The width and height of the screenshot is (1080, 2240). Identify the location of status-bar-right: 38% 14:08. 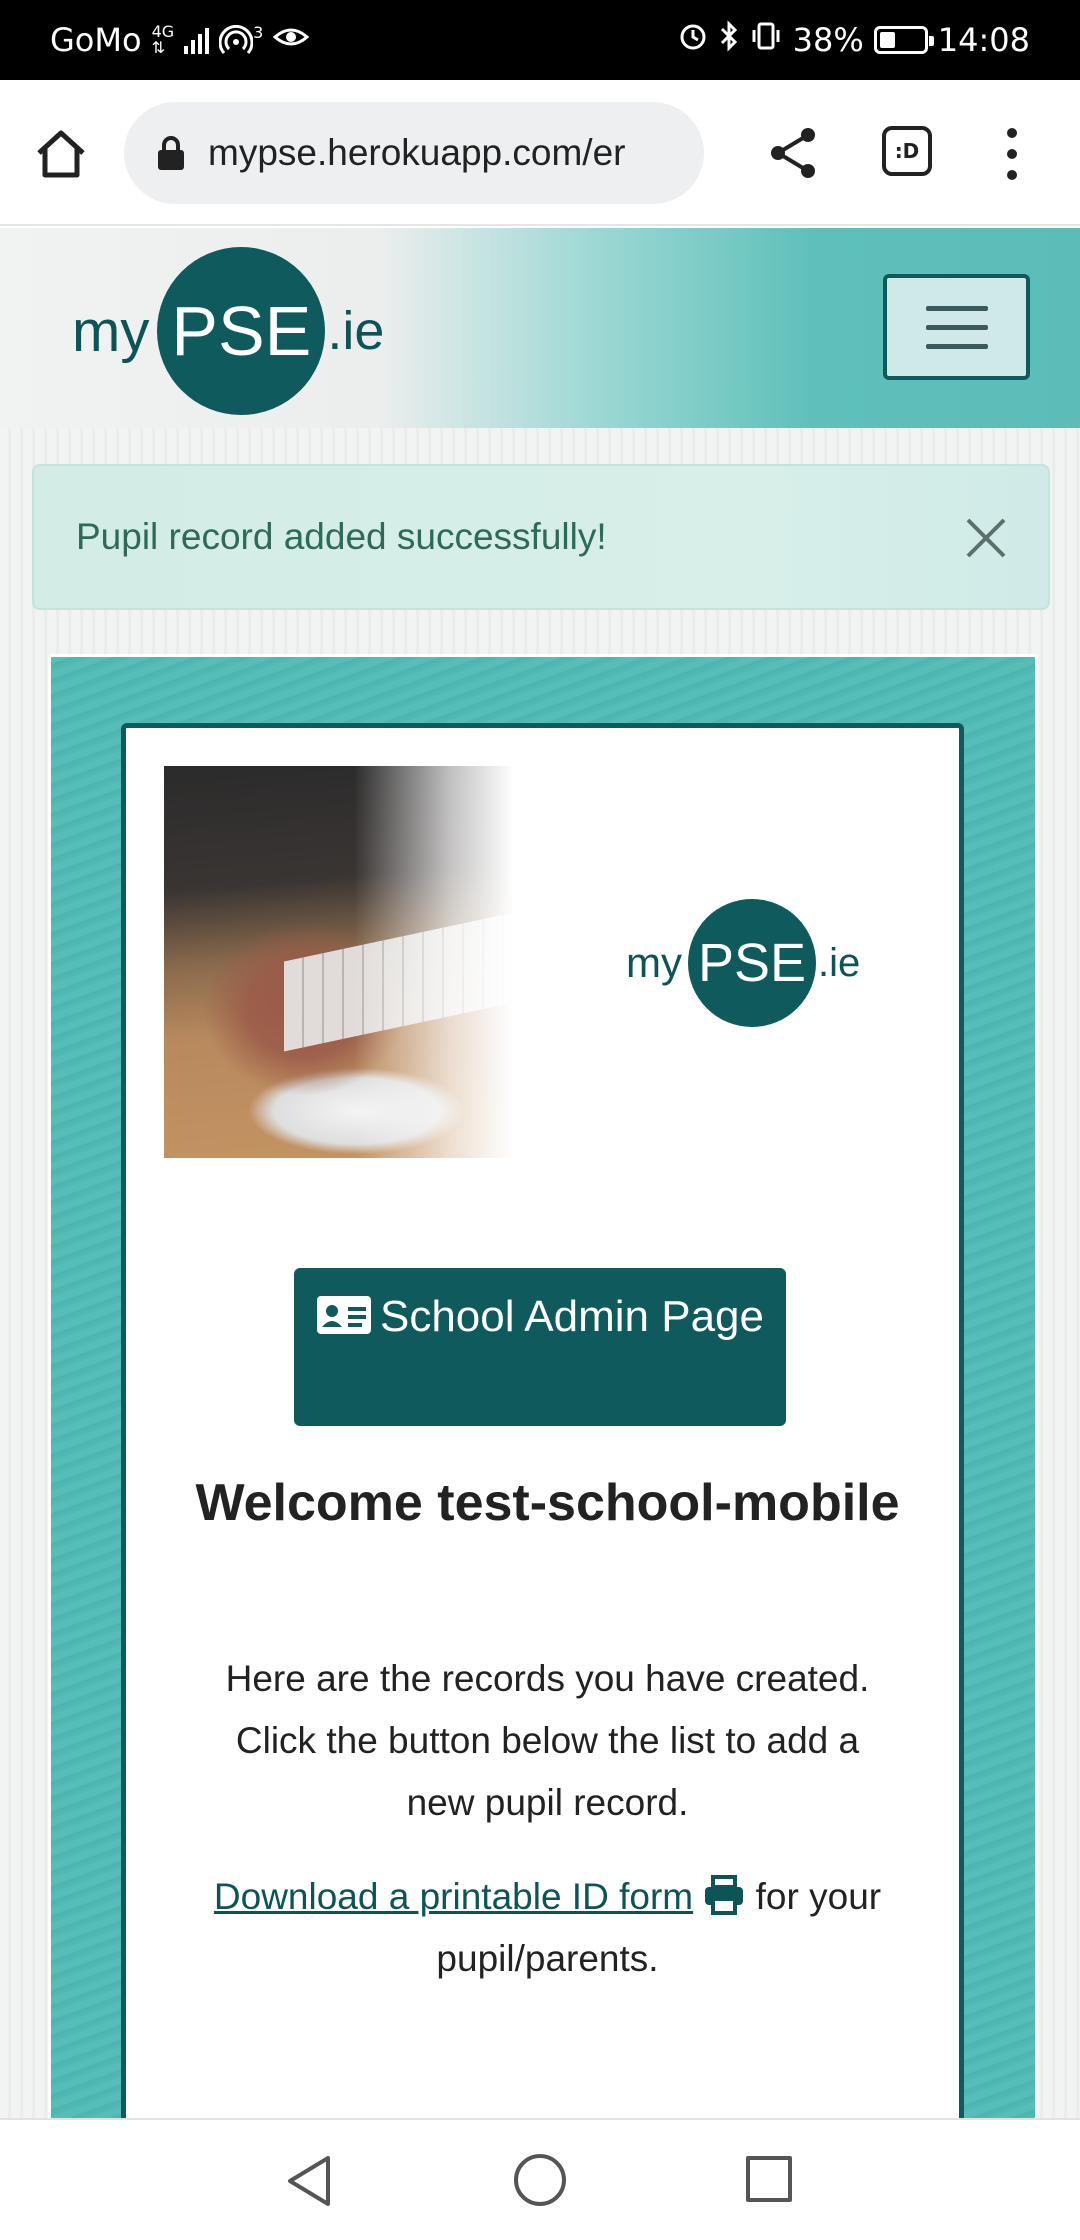
(853, 40).